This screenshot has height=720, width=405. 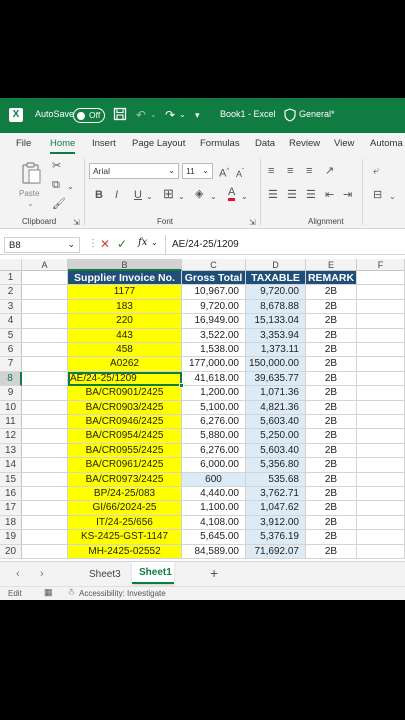 I want to click on row-header: 12, so click(x=11, y=436).